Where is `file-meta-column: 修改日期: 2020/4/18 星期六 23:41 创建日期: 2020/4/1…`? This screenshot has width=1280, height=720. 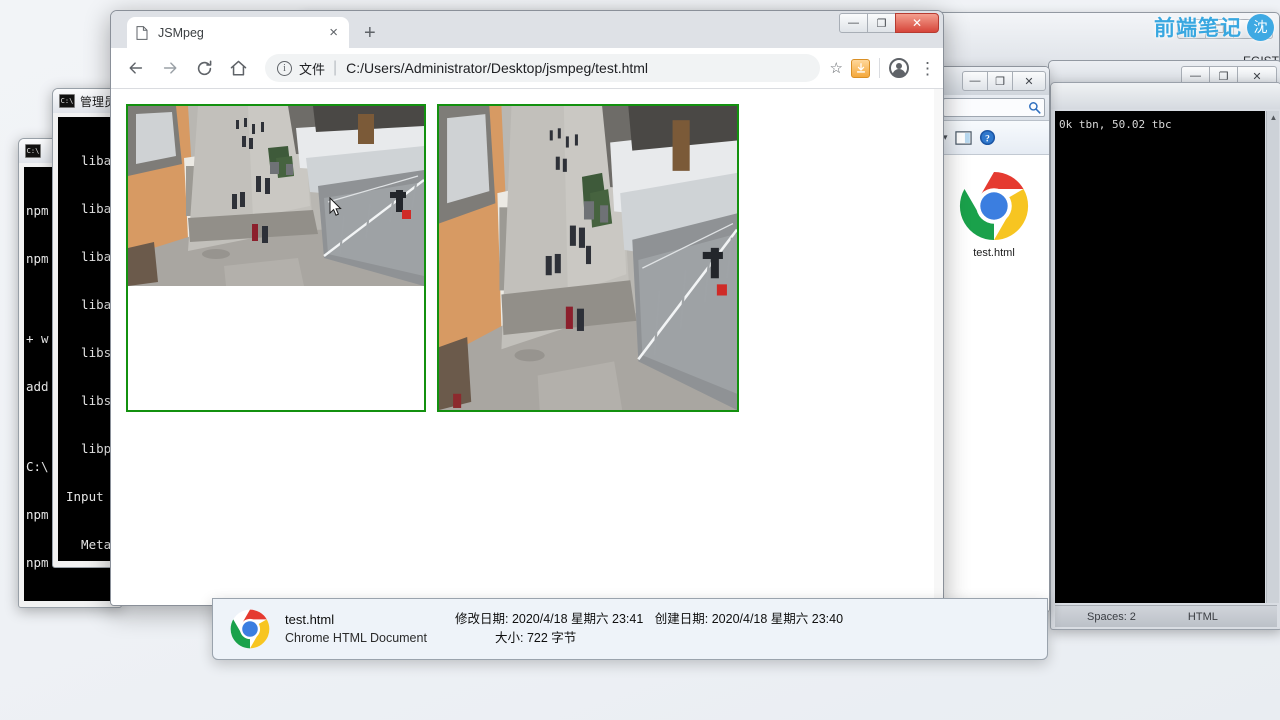
file-meta-column: 修改日期: 2020/4/18 星期六 23:41 创建日期: 2020/4/1… is located at coordinates (649, 629).